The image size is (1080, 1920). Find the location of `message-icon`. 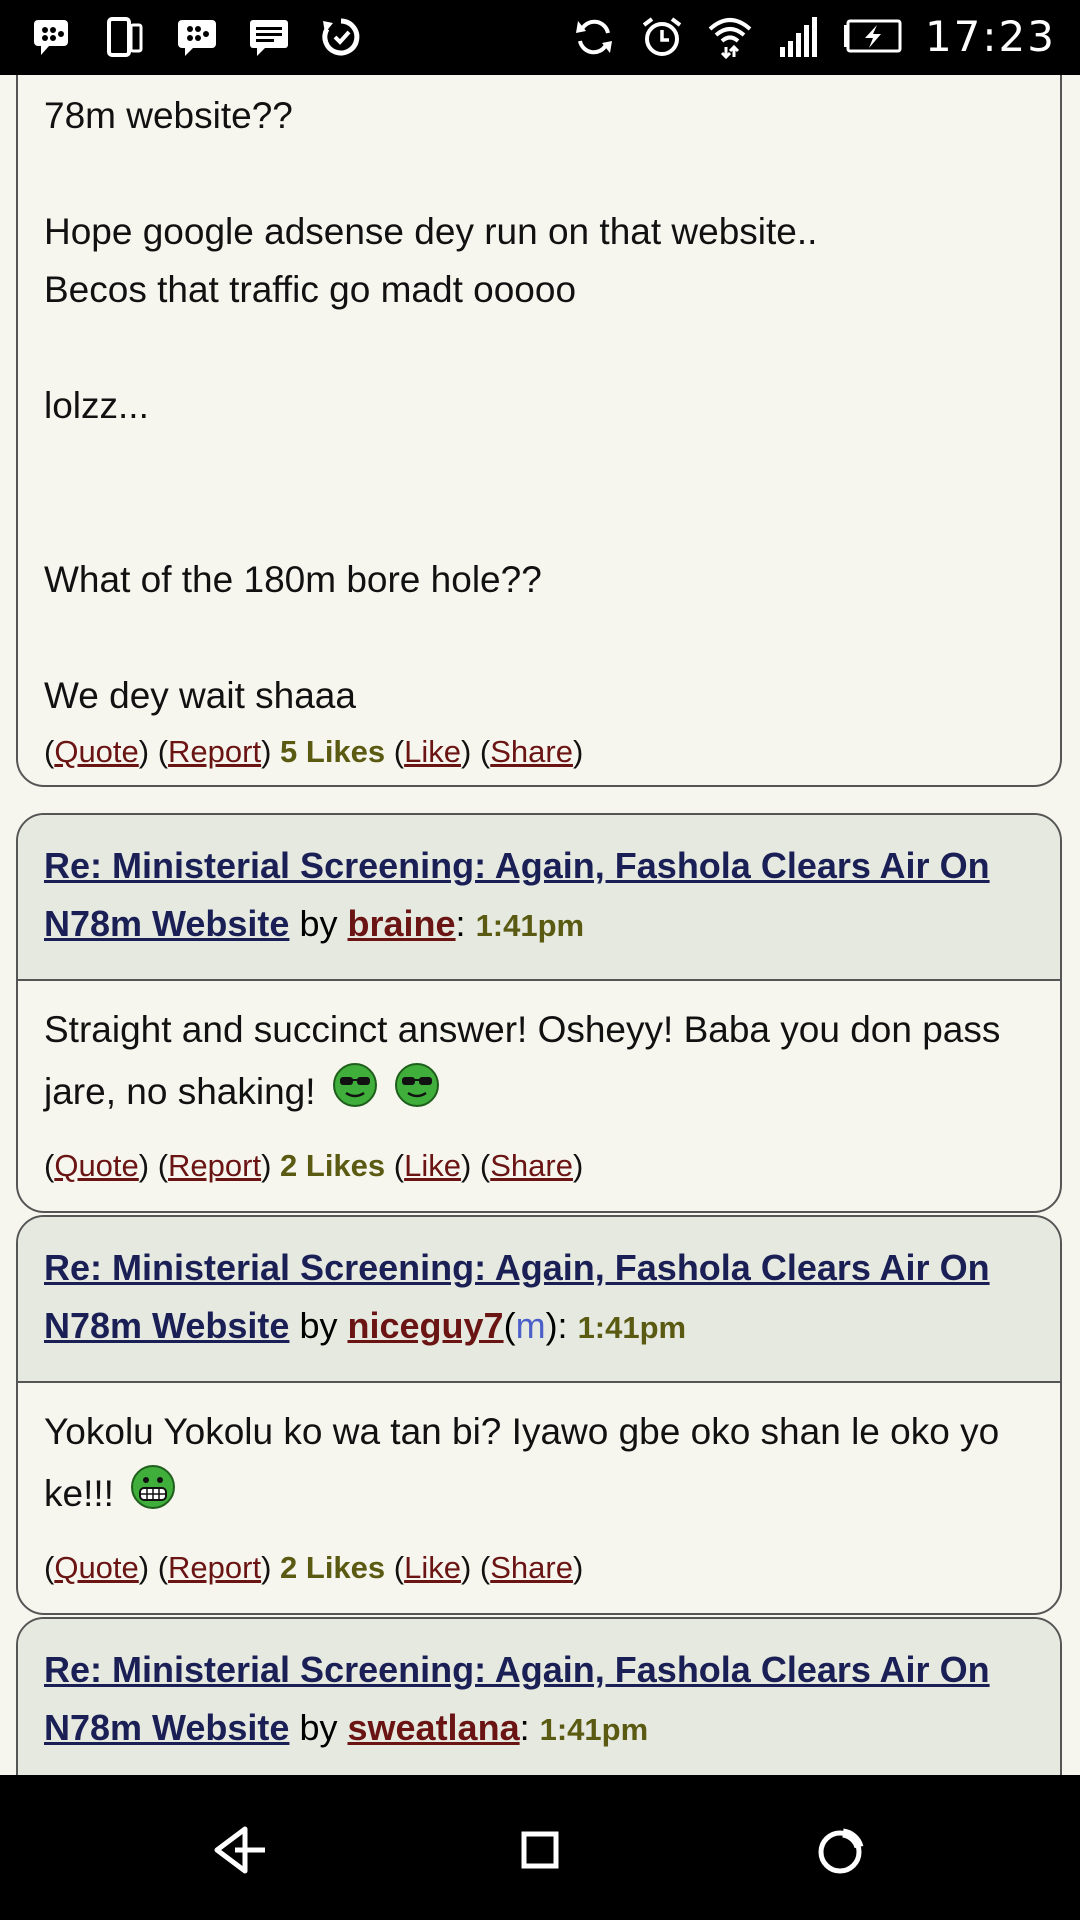

message-icon is located at coordinates (269, 37).